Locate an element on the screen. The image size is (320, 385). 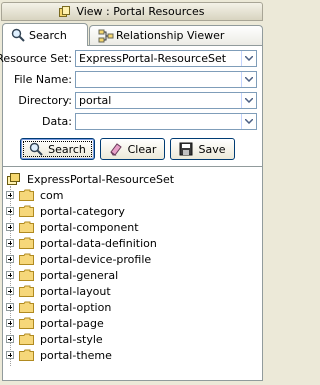
data-label: Data: is located at coordinates (57, 121).